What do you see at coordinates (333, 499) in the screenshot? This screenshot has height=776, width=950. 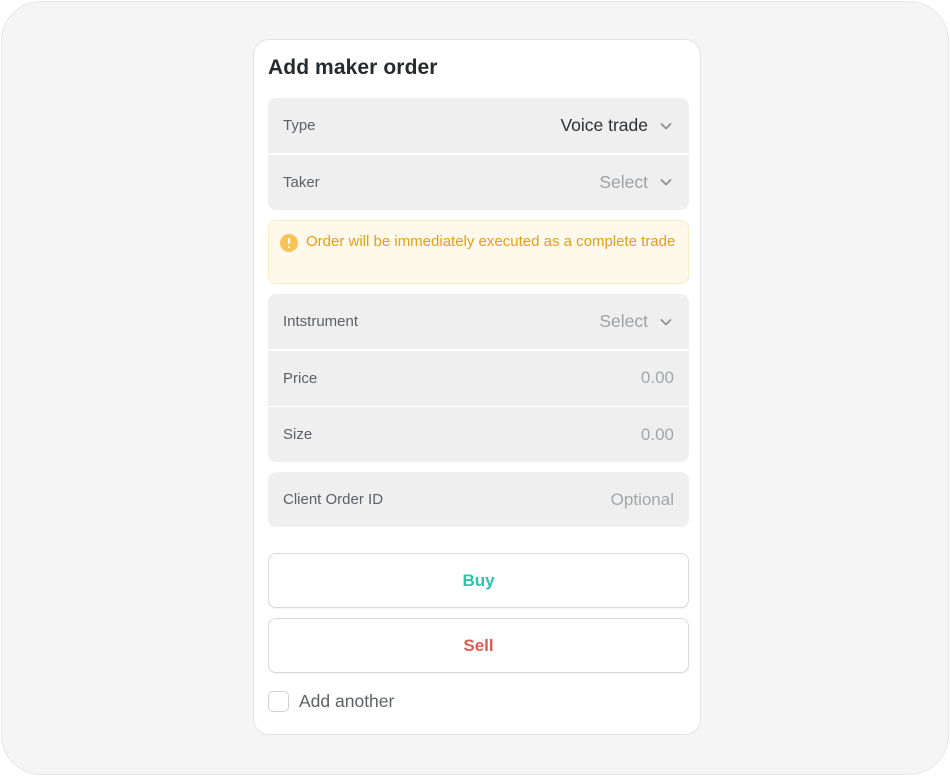 I see `client-order-id-label: Client Order ID` at bounding box center [333, 499].